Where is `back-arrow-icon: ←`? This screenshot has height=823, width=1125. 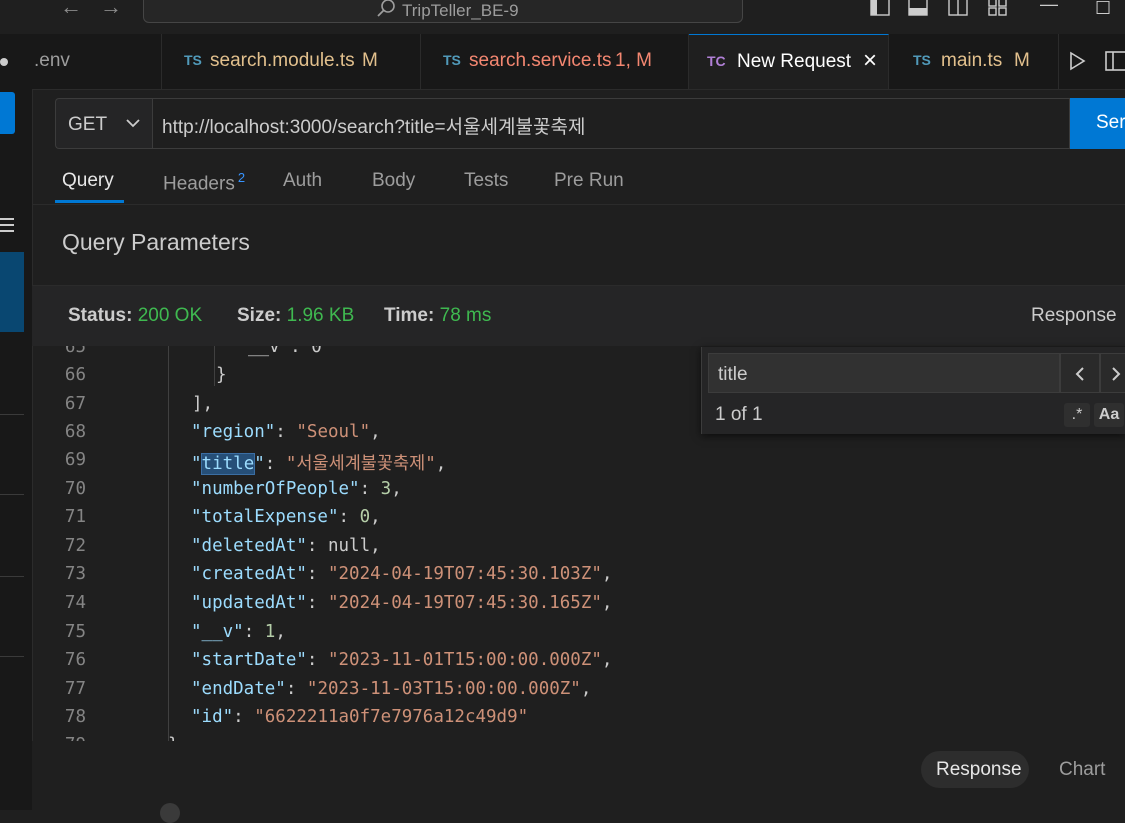 back-arrow-icon: ← is located at coordinates (71, 10).